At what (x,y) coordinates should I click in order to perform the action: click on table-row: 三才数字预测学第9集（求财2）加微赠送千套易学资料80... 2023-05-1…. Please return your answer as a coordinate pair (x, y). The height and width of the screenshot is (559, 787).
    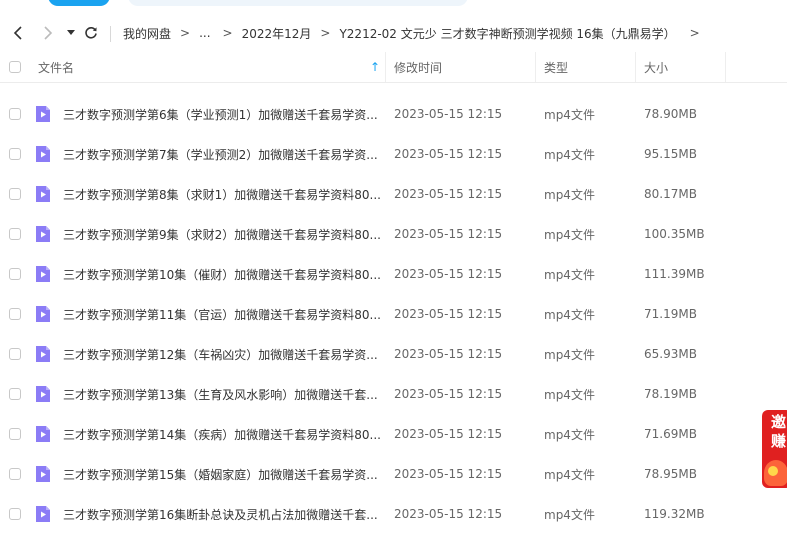
    Looking at the image, I should click on (393, 234).